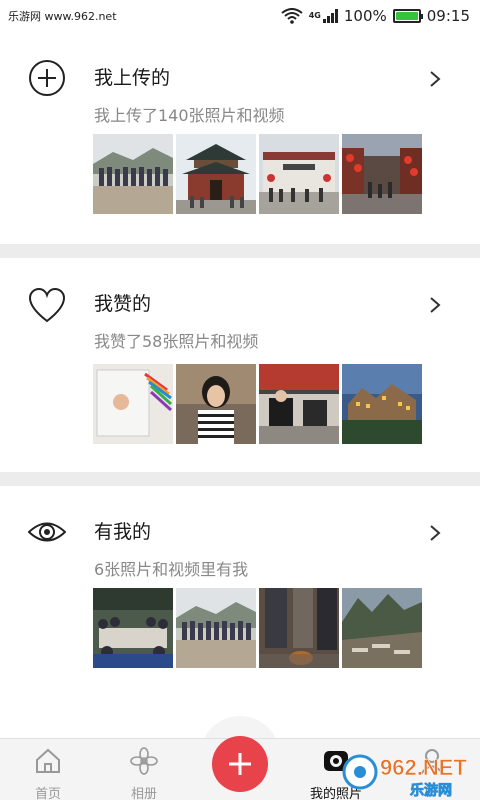 Image resolution: width=480 pixels, height=800 pixels. I want to click on section-subtitle: 我上传了140张照片和视频, so click(189, 115).